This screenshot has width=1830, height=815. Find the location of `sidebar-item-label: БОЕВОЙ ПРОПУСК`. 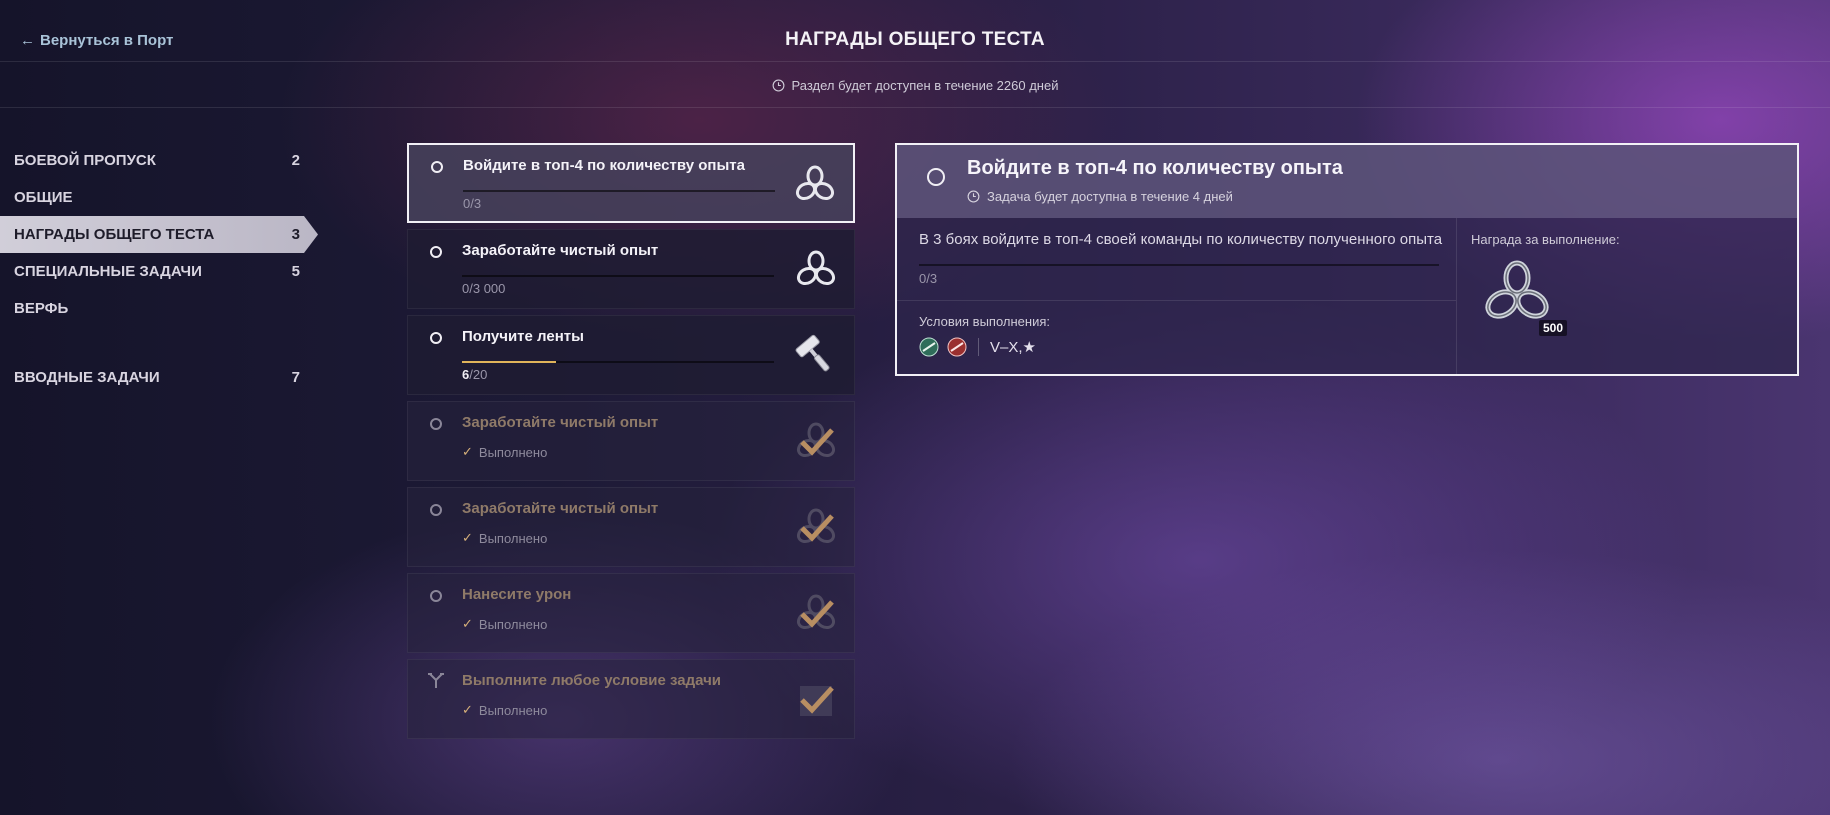

sidebar-item-label: БОЕВОЙ ПРОПУСК is located at coordinates (85, 160).